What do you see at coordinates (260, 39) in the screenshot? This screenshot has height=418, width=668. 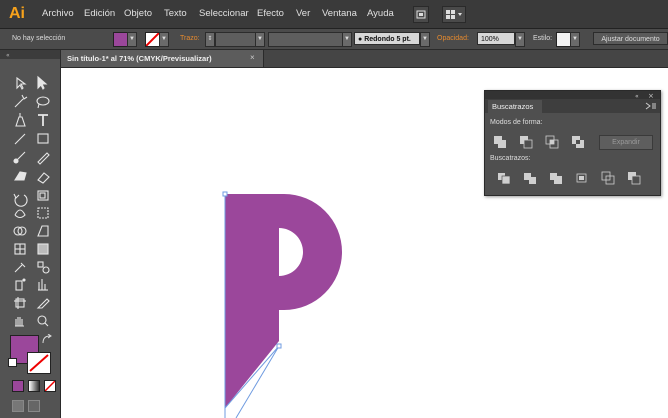 I see `stroke-weight-dropdown: ▼` at bounding box center [260, 39].